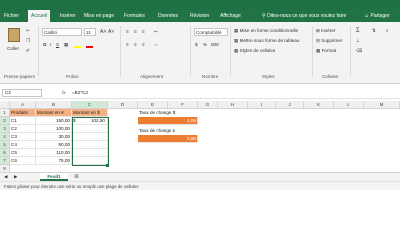 This screenshot has width=400, height=240. What do you see at coordinates (68, 16) in the screenshot?
I see `tab-inserer: Insérer` at bounding box center [68, 16].